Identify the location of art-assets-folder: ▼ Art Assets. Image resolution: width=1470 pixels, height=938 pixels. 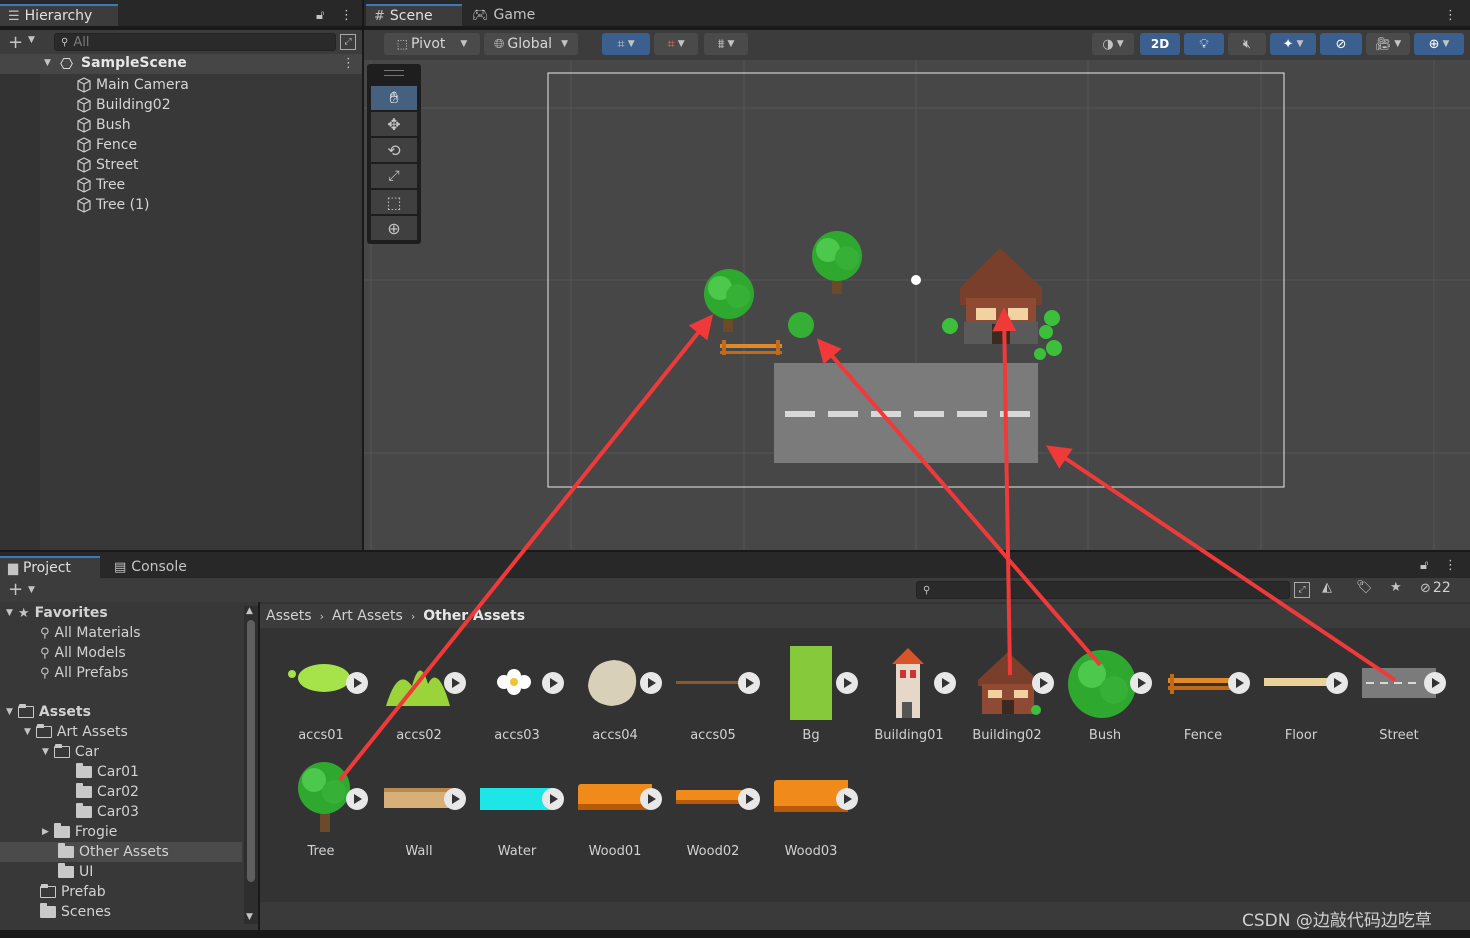
(76, 732).